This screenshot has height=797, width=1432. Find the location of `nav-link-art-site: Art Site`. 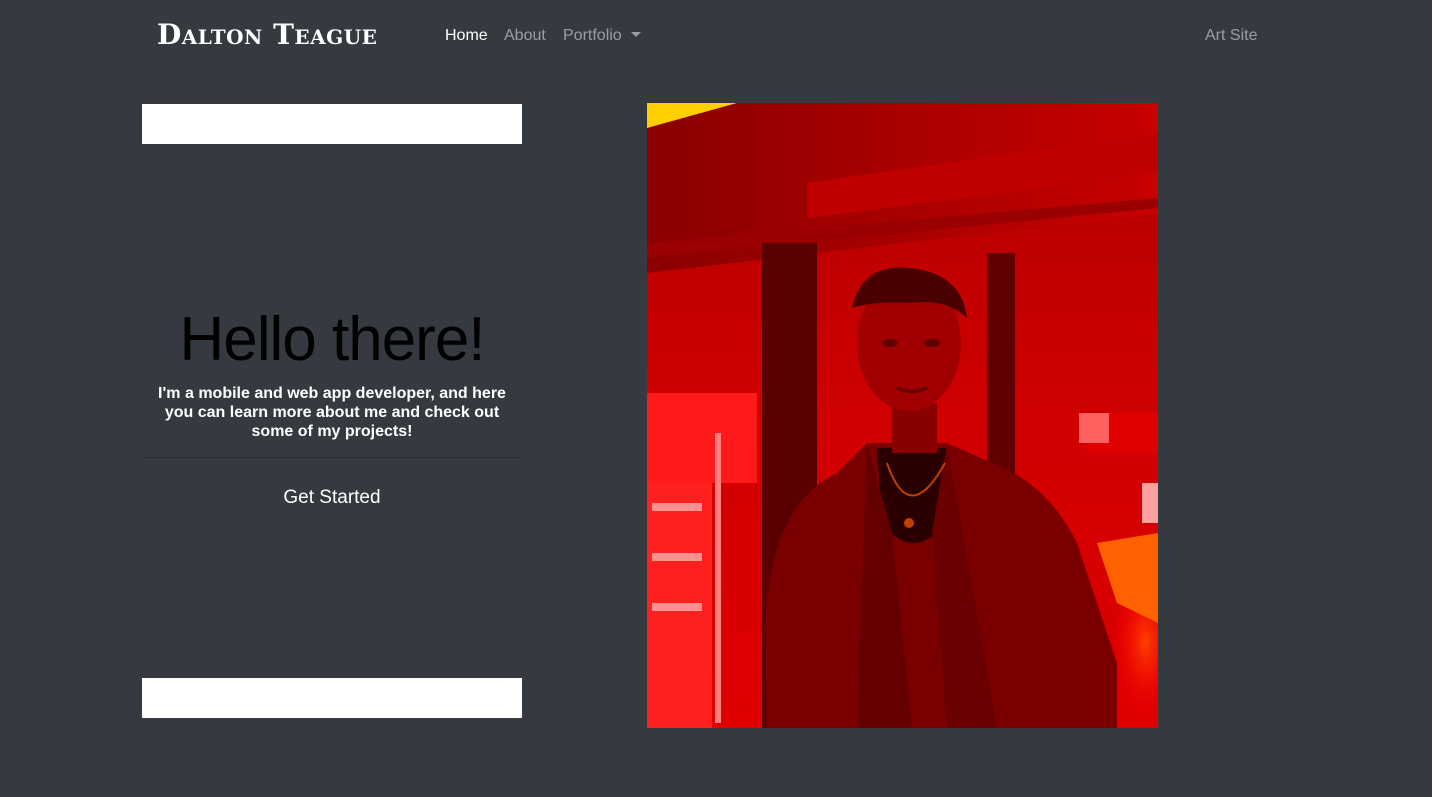

nav-link-art-site: Art Site is located at coordinates (1231, 36).